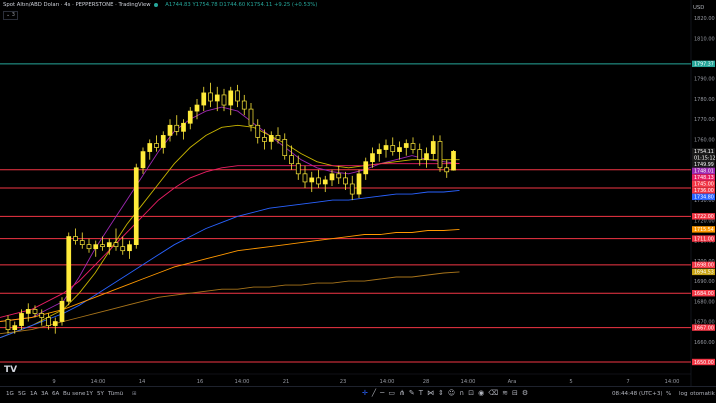 The width and height of the screenshot is (716, 403). Describe the element at coordinates (668, 394) in the screenshot. I see `percent-toggle: %` at that location.